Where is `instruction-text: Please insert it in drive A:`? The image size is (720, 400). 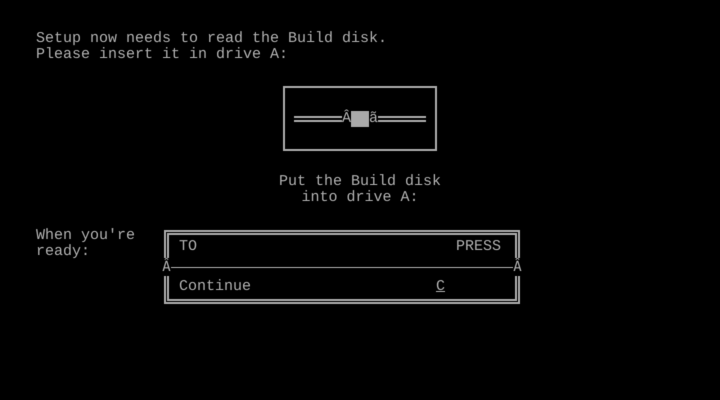
instruction-text: Please insert it in drive A: is located at coordinates (163, 55).